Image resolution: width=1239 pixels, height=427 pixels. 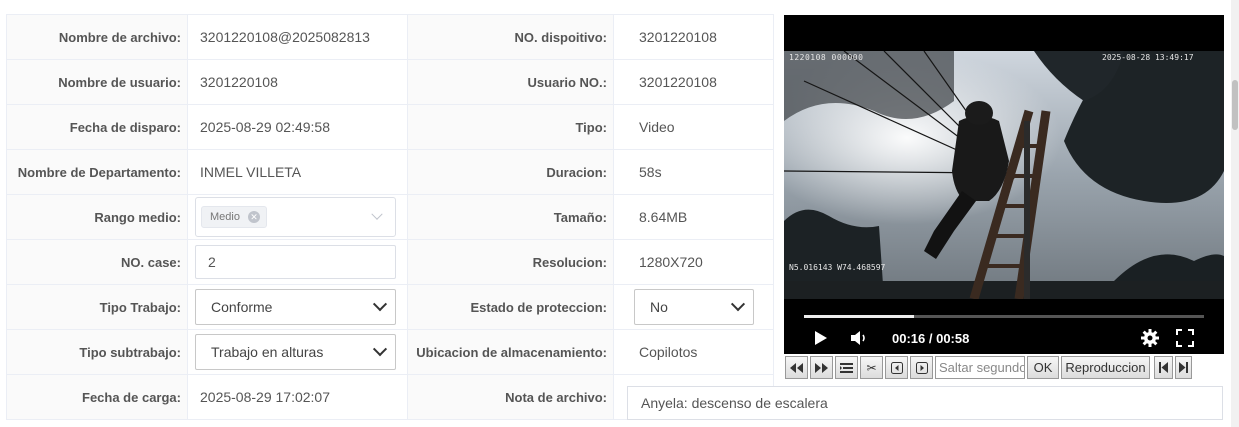 I want to click on tipo-subtrabajo-cell: Trabajo en alturas, so click(x=297, y=352).